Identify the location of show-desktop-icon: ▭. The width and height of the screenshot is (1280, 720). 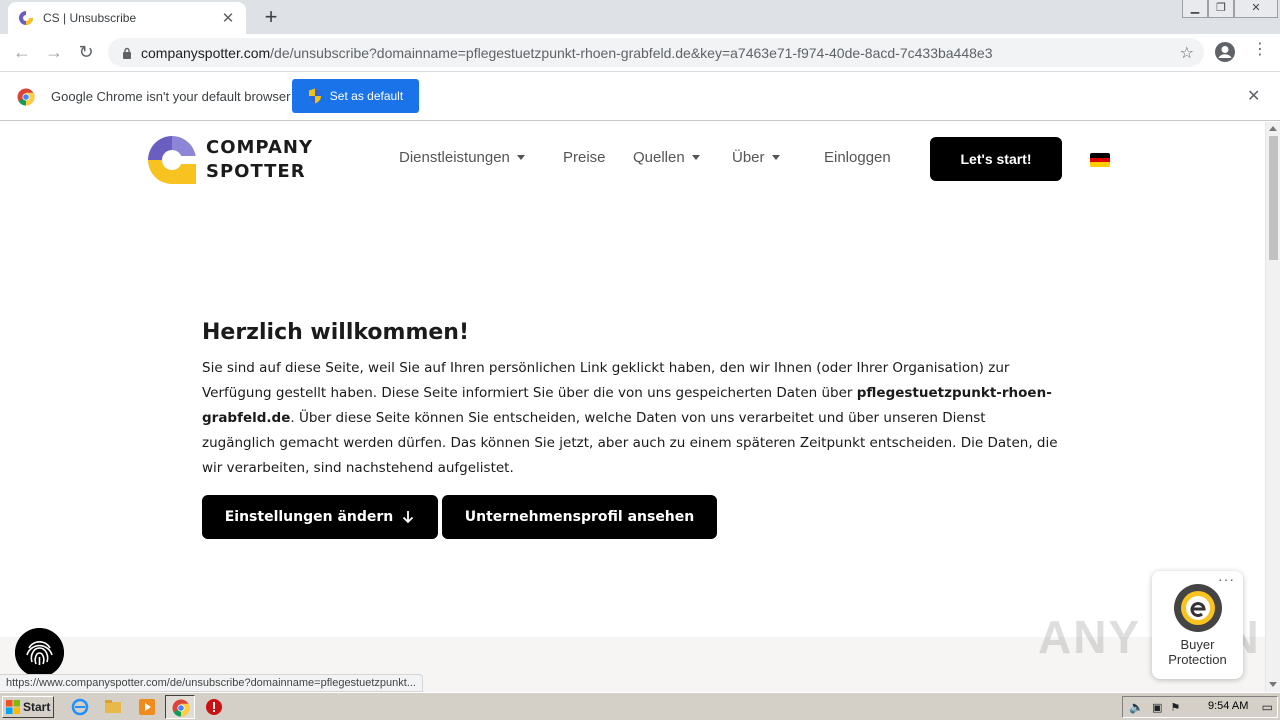
(1267, 707).